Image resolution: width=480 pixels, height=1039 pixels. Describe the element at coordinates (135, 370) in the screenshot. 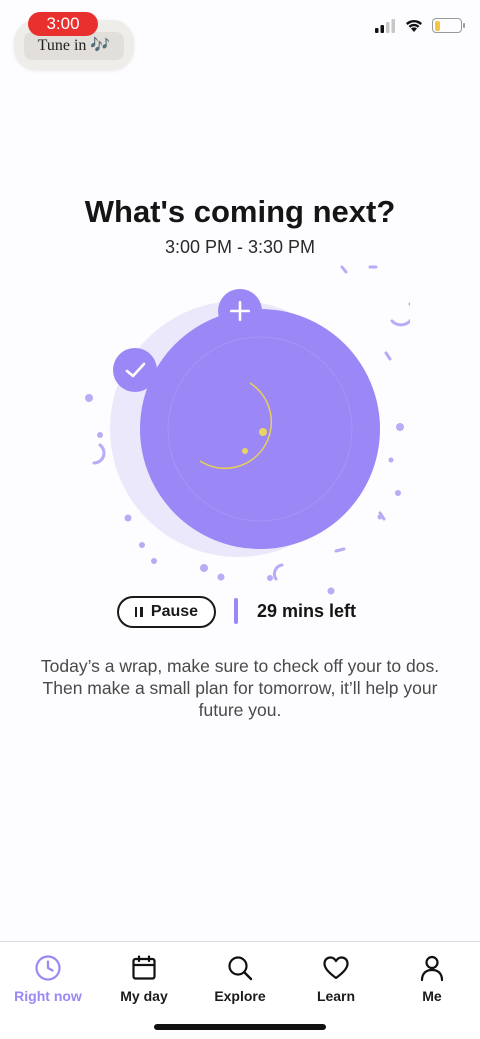

I see `complete-button` at that location.